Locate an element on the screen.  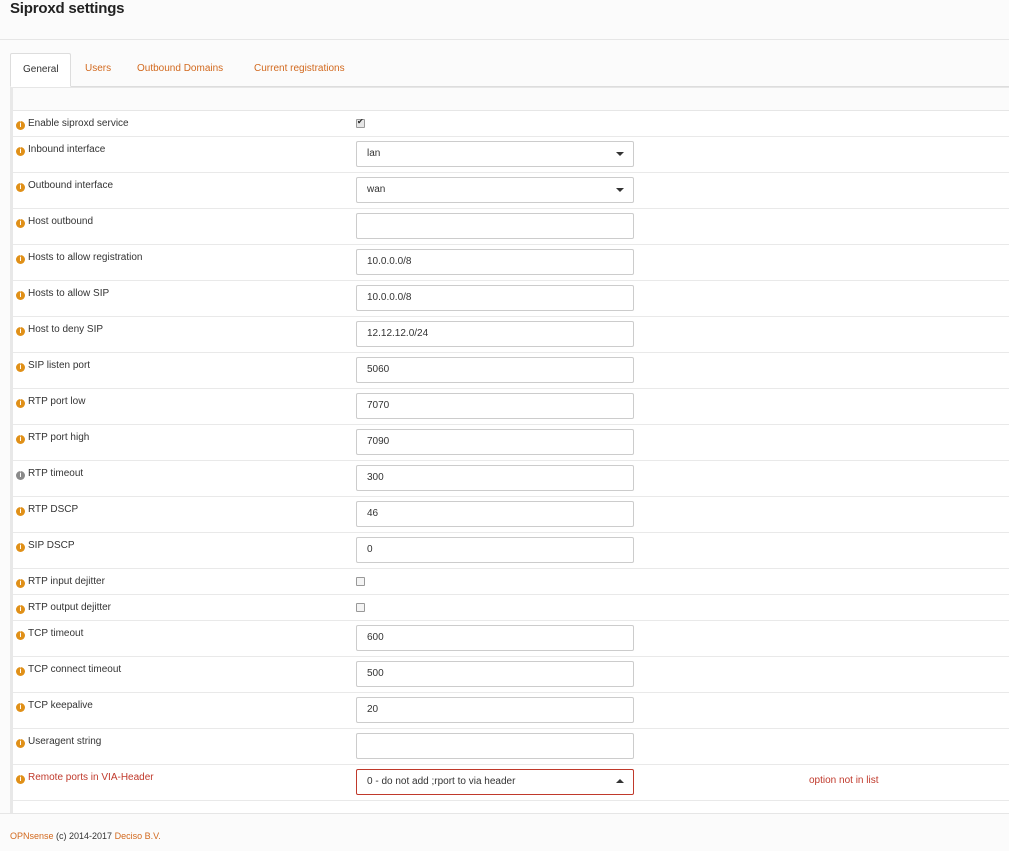
form-row: i Hosts to allow SIP 10.0.0.0/8 is located at coordinates (511, 299).